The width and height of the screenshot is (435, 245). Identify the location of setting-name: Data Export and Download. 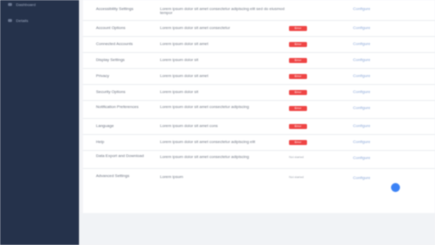
(120, 156).